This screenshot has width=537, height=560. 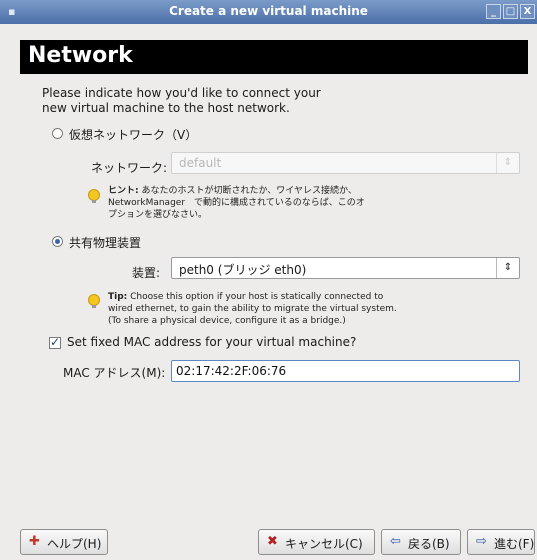 What do you see at coordinates (272, 541) in the screenshot?
I see `cancel-icon: ✖` at bounding box center [272, 541].